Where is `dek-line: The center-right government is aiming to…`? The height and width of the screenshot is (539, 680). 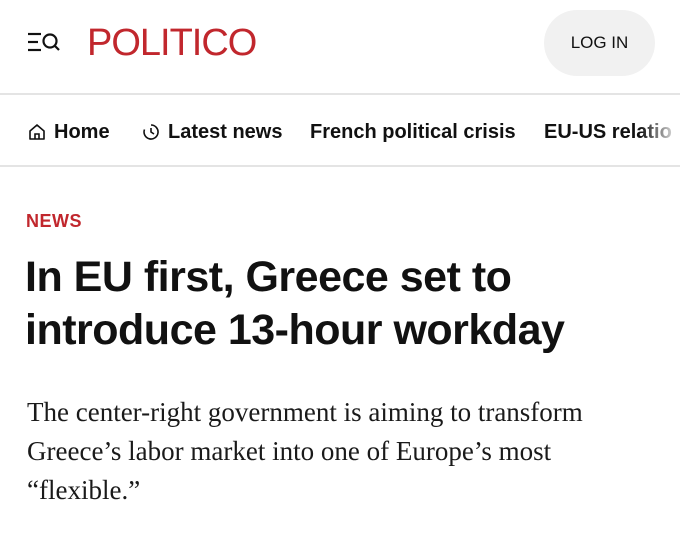
dek-line: The center-right government is aiming to… is located at coordinates (305, 412).